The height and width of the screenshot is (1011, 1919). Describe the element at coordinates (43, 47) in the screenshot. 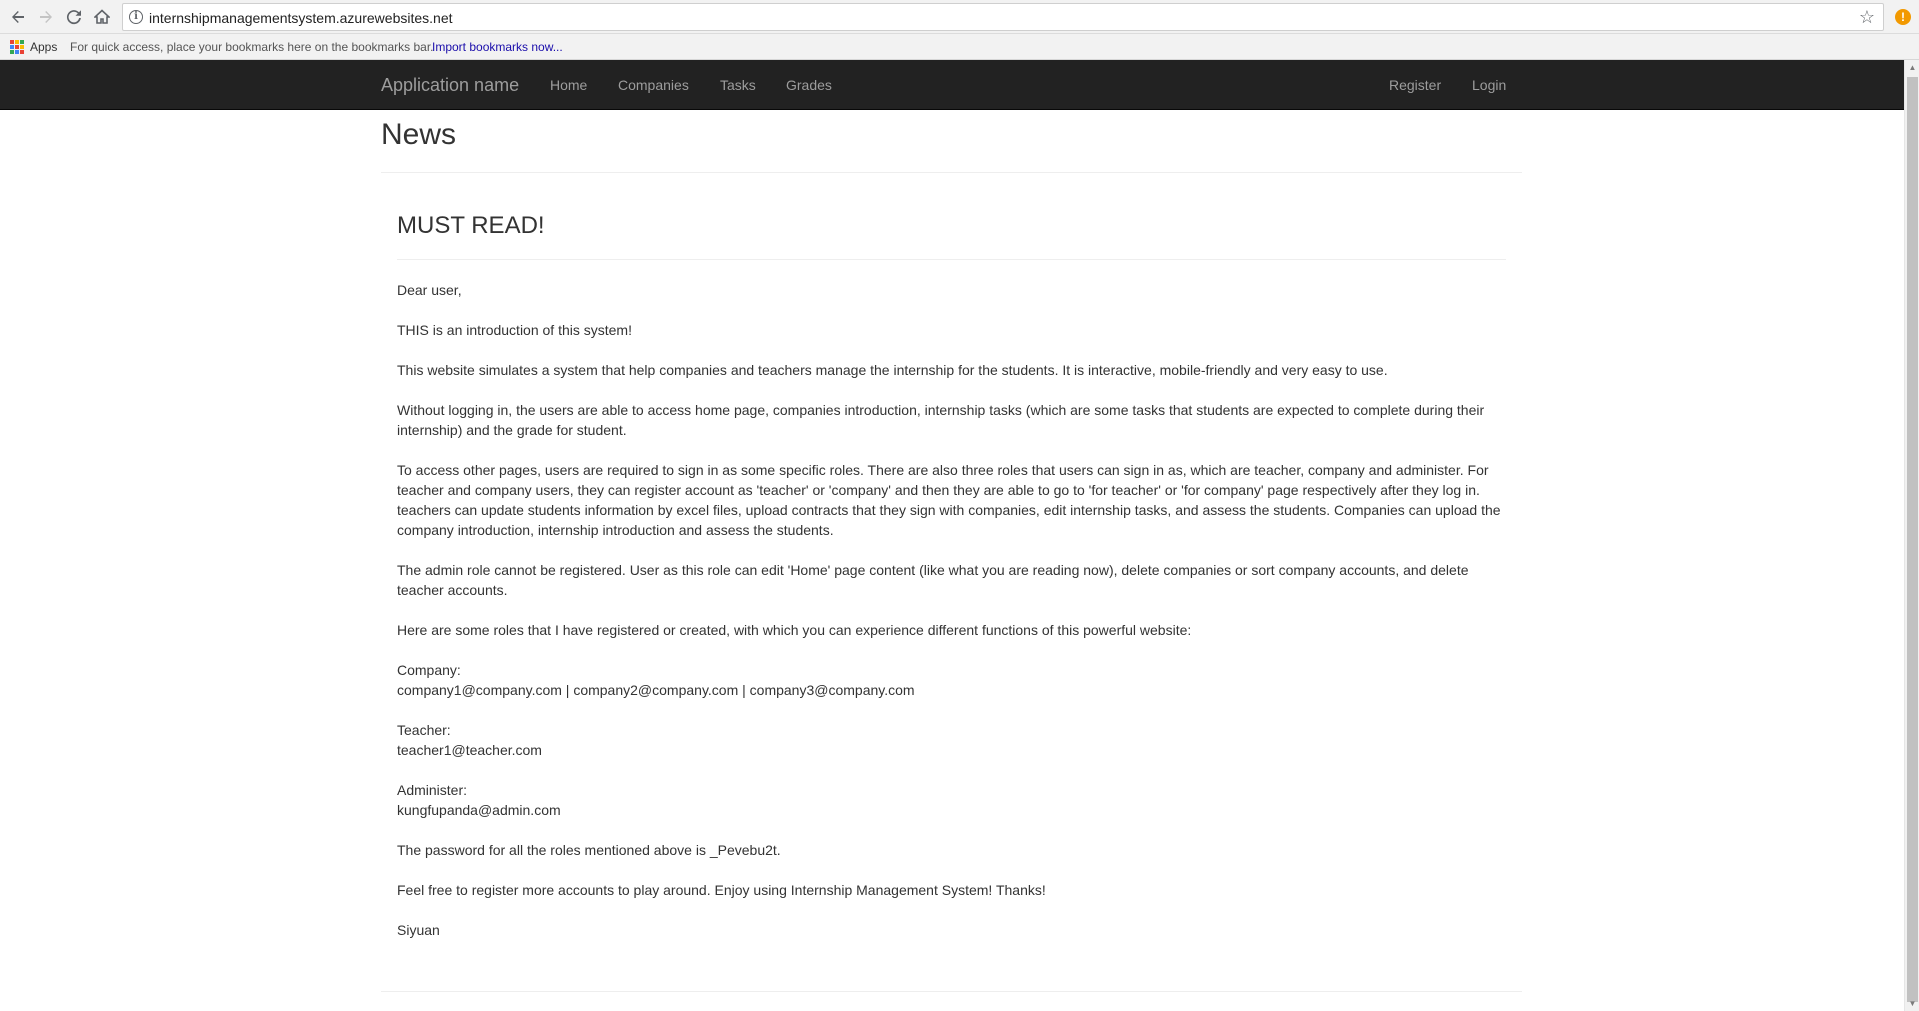

I see `apps-label: Apps` at that location.